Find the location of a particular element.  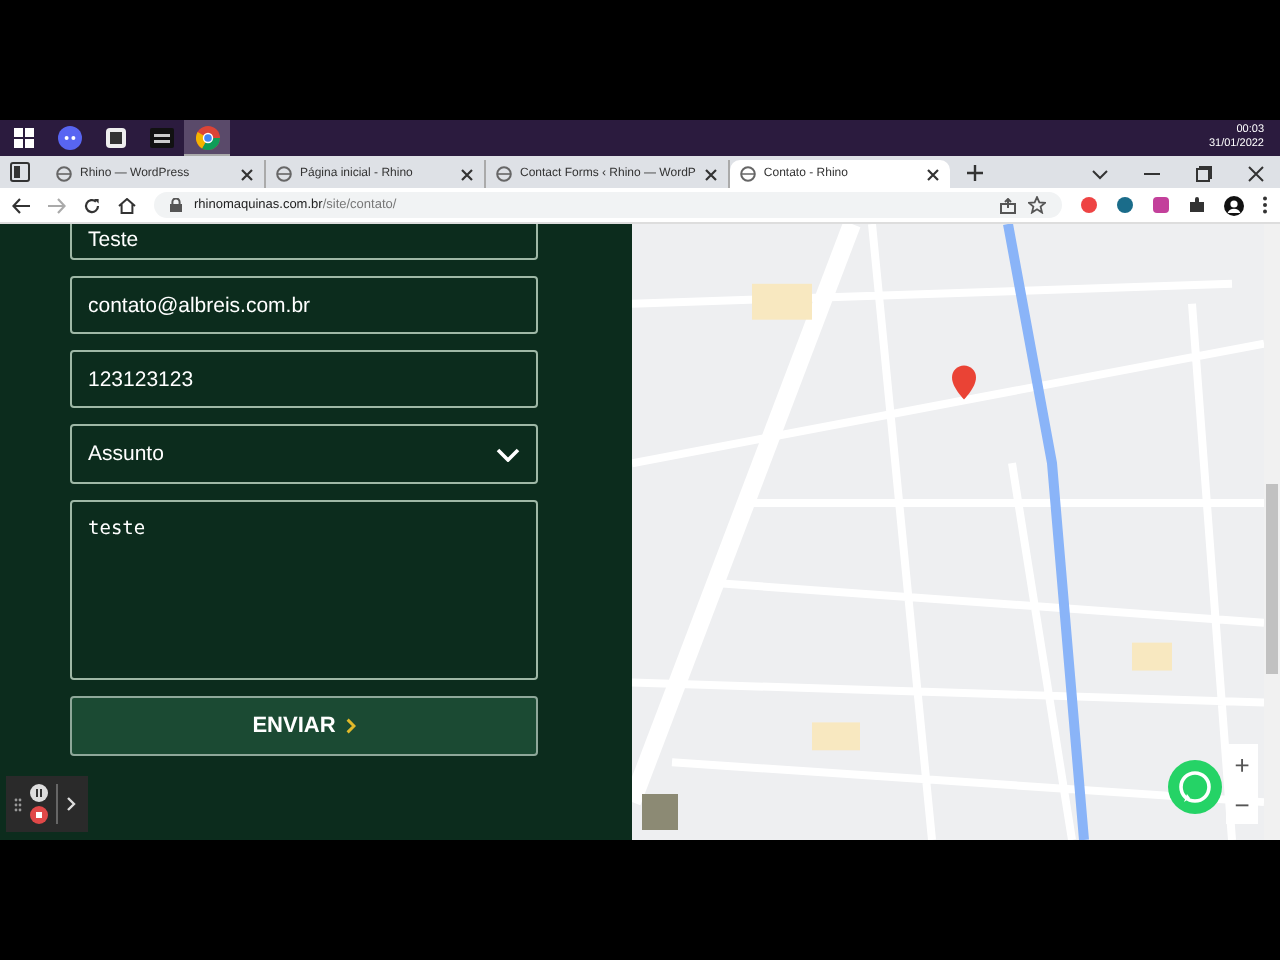

input-field: contato@albreis.com.br is located at coordinates (304, 305).